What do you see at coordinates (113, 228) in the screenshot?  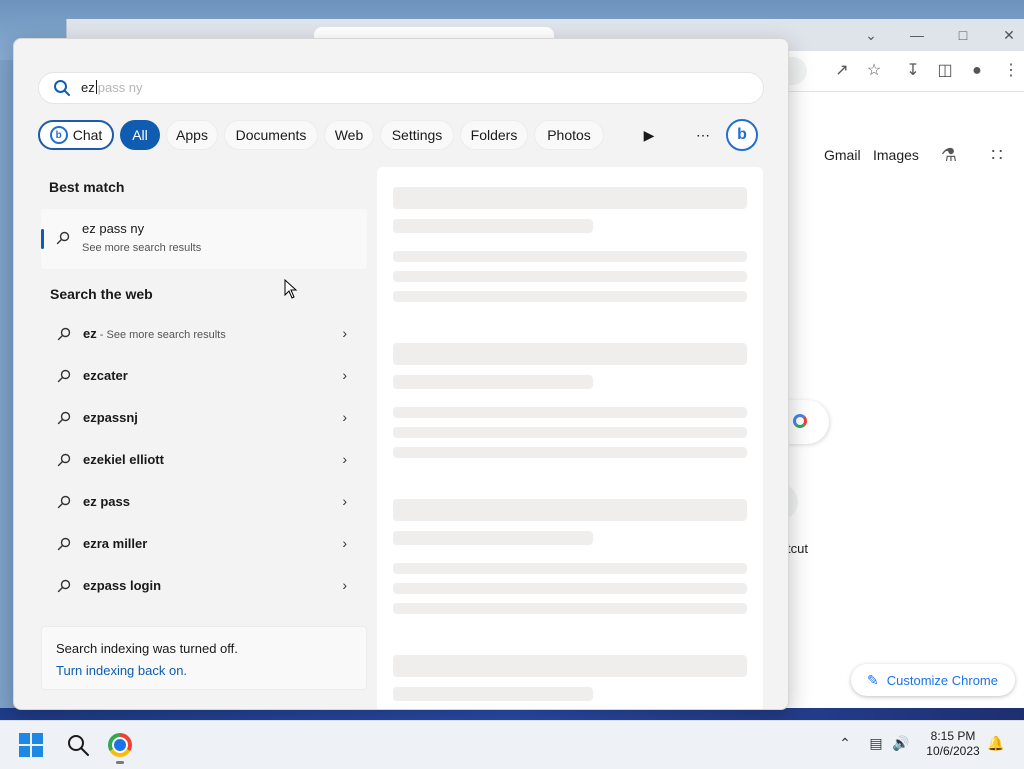 I see `best-match-title: ez pass ny` at bounding box center [113, 228].